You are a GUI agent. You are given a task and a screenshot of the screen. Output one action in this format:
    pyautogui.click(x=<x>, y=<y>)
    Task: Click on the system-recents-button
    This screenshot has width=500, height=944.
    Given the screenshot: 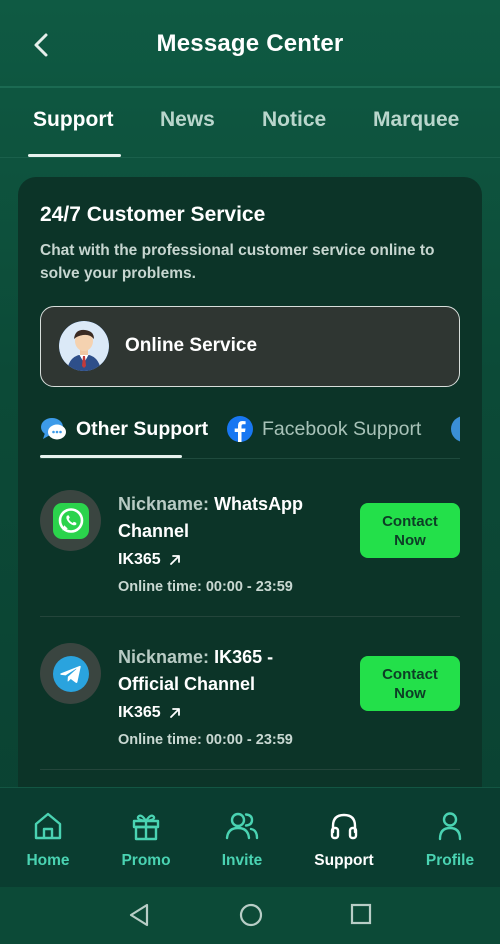 What is the action you would take?
    pyautogui.click(x=361, y=916)
    